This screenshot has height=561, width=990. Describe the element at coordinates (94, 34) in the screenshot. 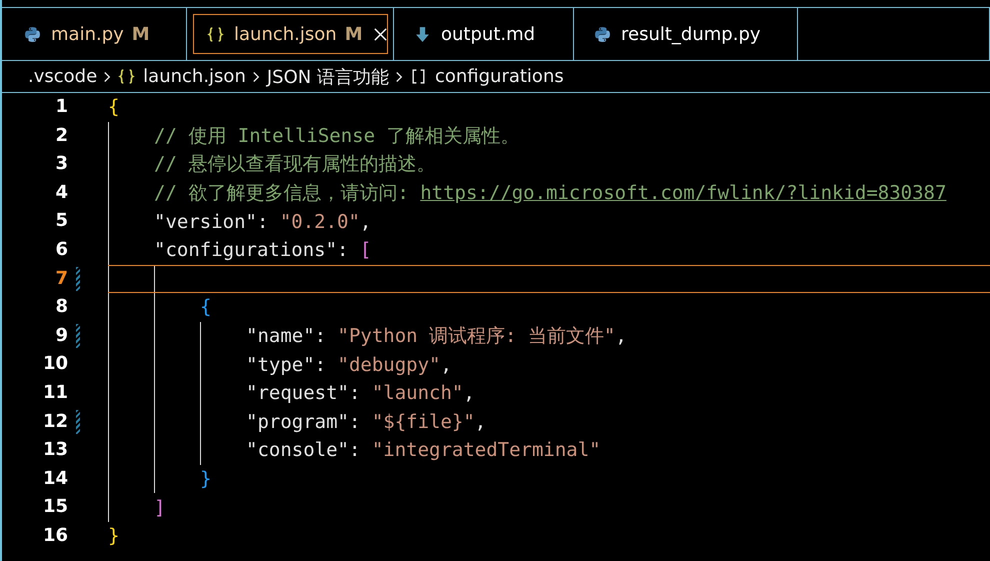

I see `editor-tab: main.py M` at that location.